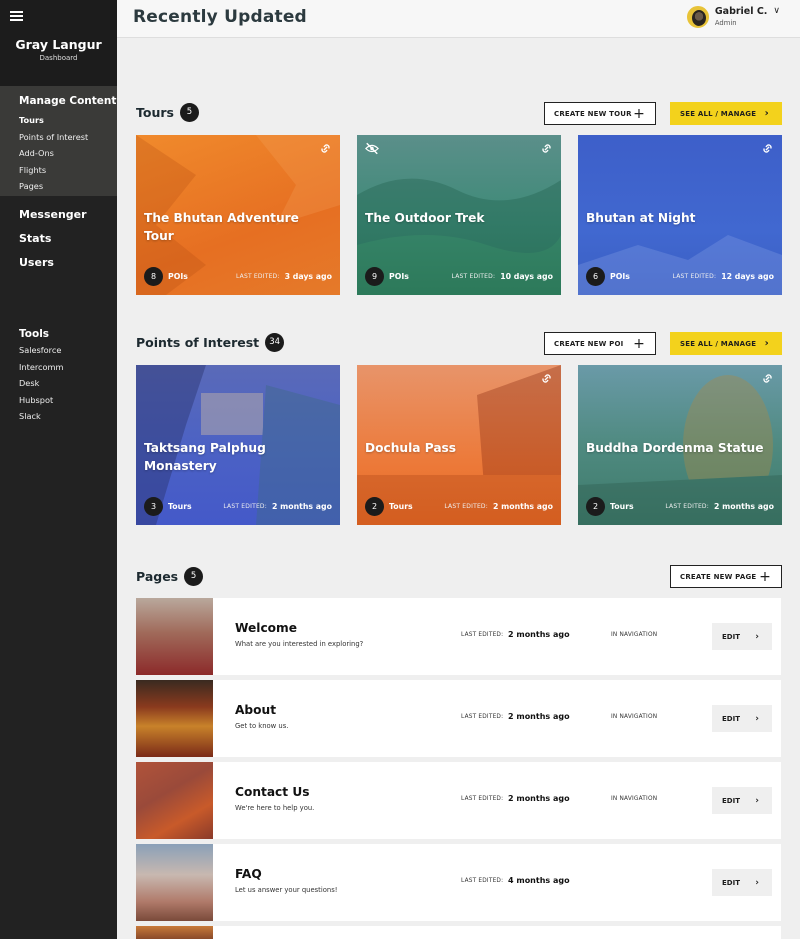 This screenshot has width=800, height=939. Describe the element at coordinates (425, 218) in the screenshot. I see `card-title: The Outdoor Trek` at that location.